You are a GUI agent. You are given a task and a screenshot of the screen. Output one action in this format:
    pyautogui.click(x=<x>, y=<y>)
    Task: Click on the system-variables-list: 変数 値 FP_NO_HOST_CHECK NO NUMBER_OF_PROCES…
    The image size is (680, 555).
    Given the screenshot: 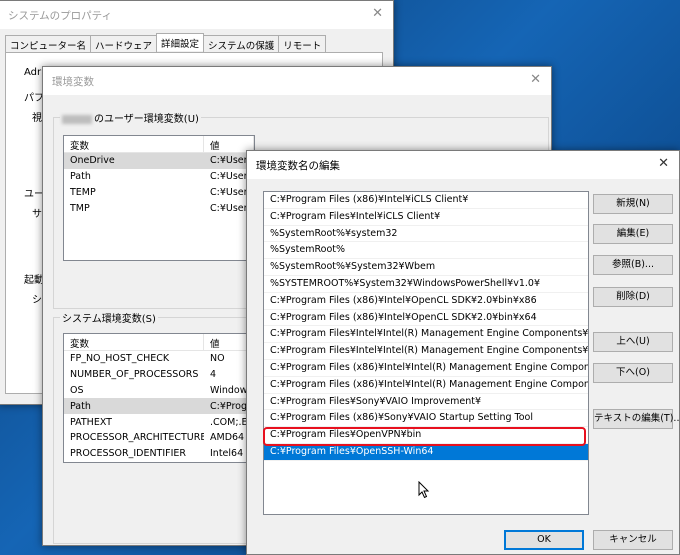 What is the action you would take?
    pyautogui.click(x=159, y=398)
    